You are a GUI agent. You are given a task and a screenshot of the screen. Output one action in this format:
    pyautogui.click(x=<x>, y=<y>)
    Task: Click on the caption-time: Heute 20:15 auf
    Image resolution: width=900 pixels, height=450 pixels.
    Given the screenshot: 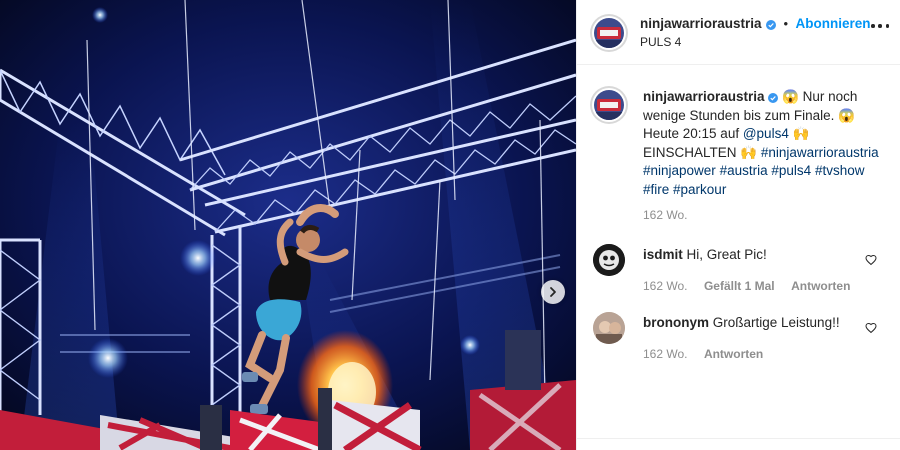 What is the action you would take?
    pyautogui.click(x=691, y=133)
    